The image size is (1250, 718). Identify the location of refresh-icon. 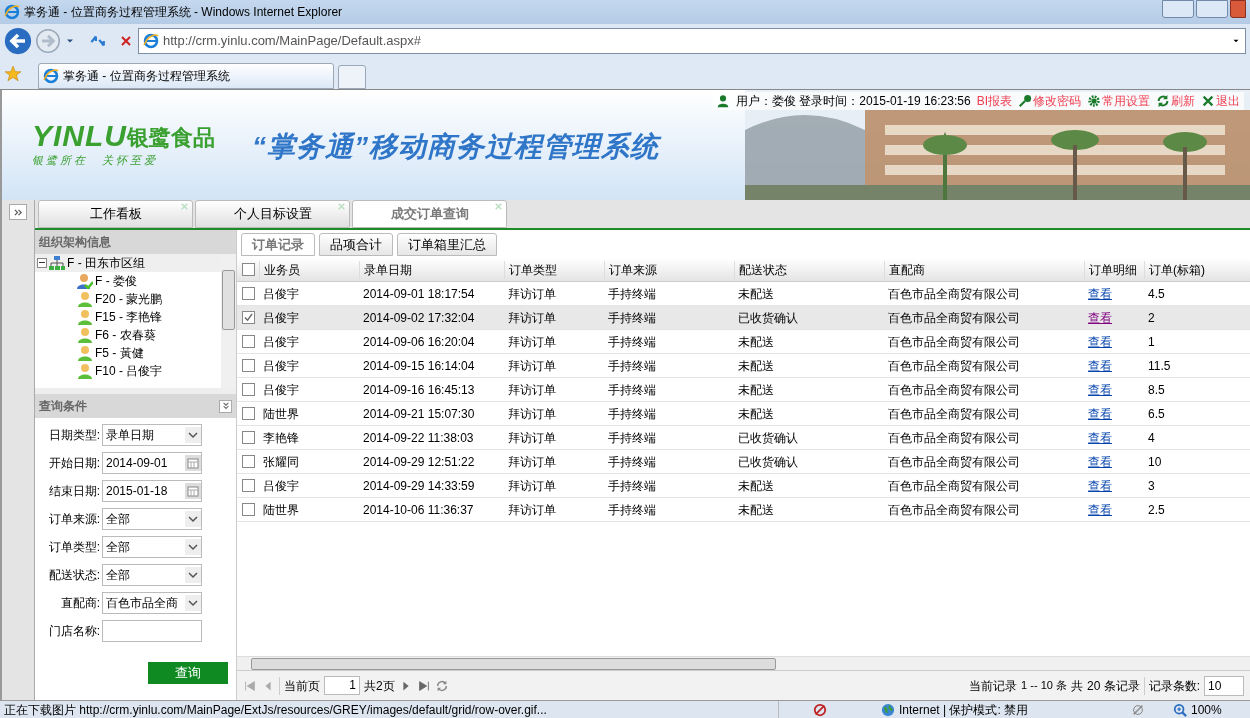
(441, 685).